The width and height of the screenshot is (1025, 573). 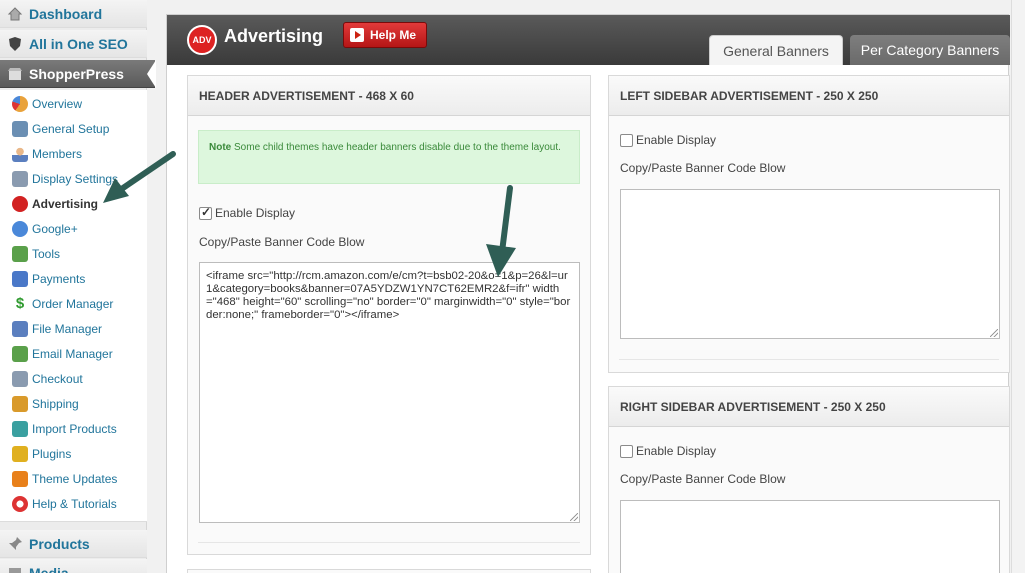 I want to click on submenu-google-plus: Google+, so click(x=73, y=228).